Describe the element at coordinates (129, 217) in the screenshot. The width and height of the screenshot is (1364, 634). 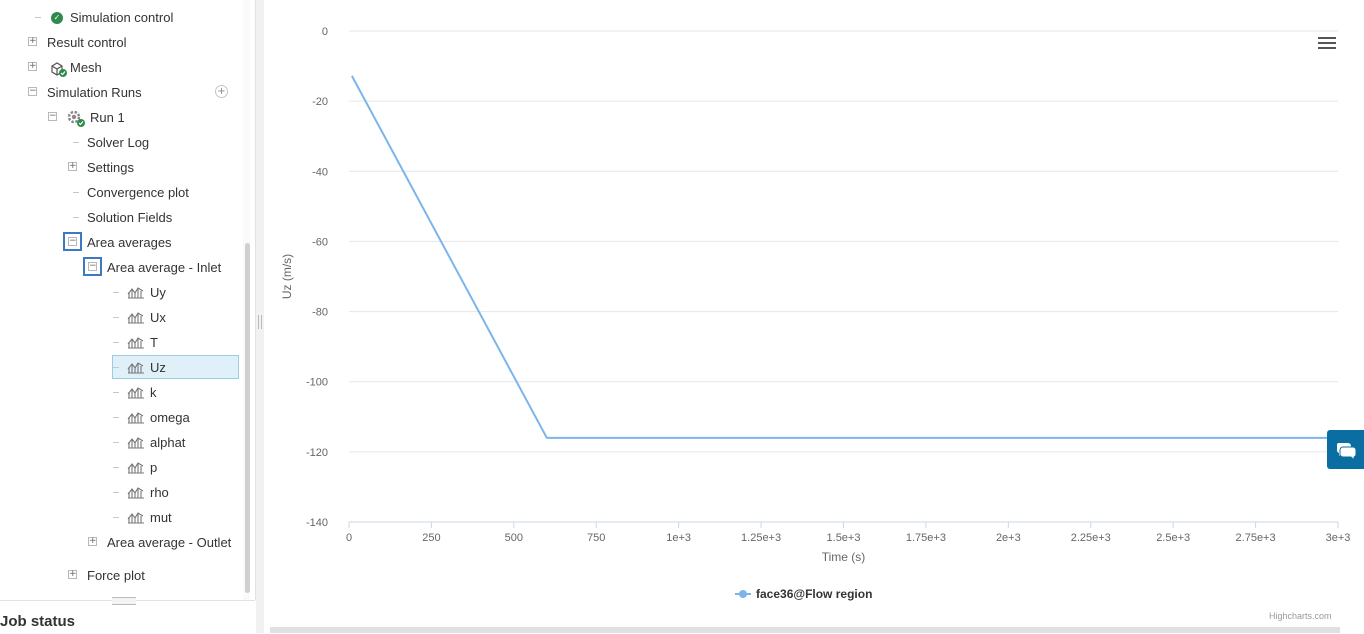
I see `tree-item-label: Solution Fields` at that location.